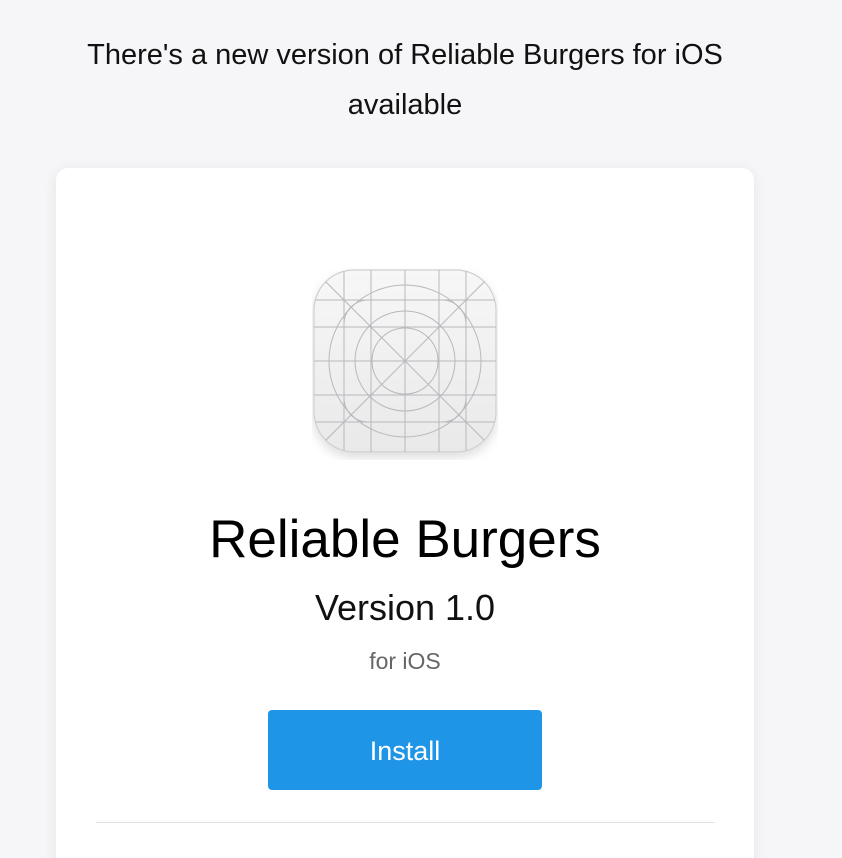 The image size is (842, 858). Describe the element at coordinates (405, 364) in the screenshot. I see `app-icon` at that location.